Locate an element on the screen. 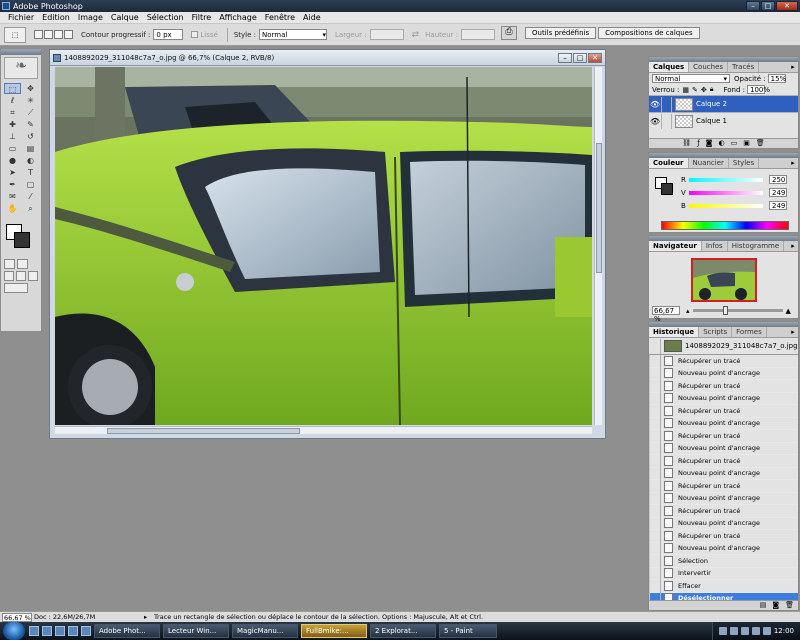  gradient-tool-icon: ▤ is located at coordinates (30, 148).